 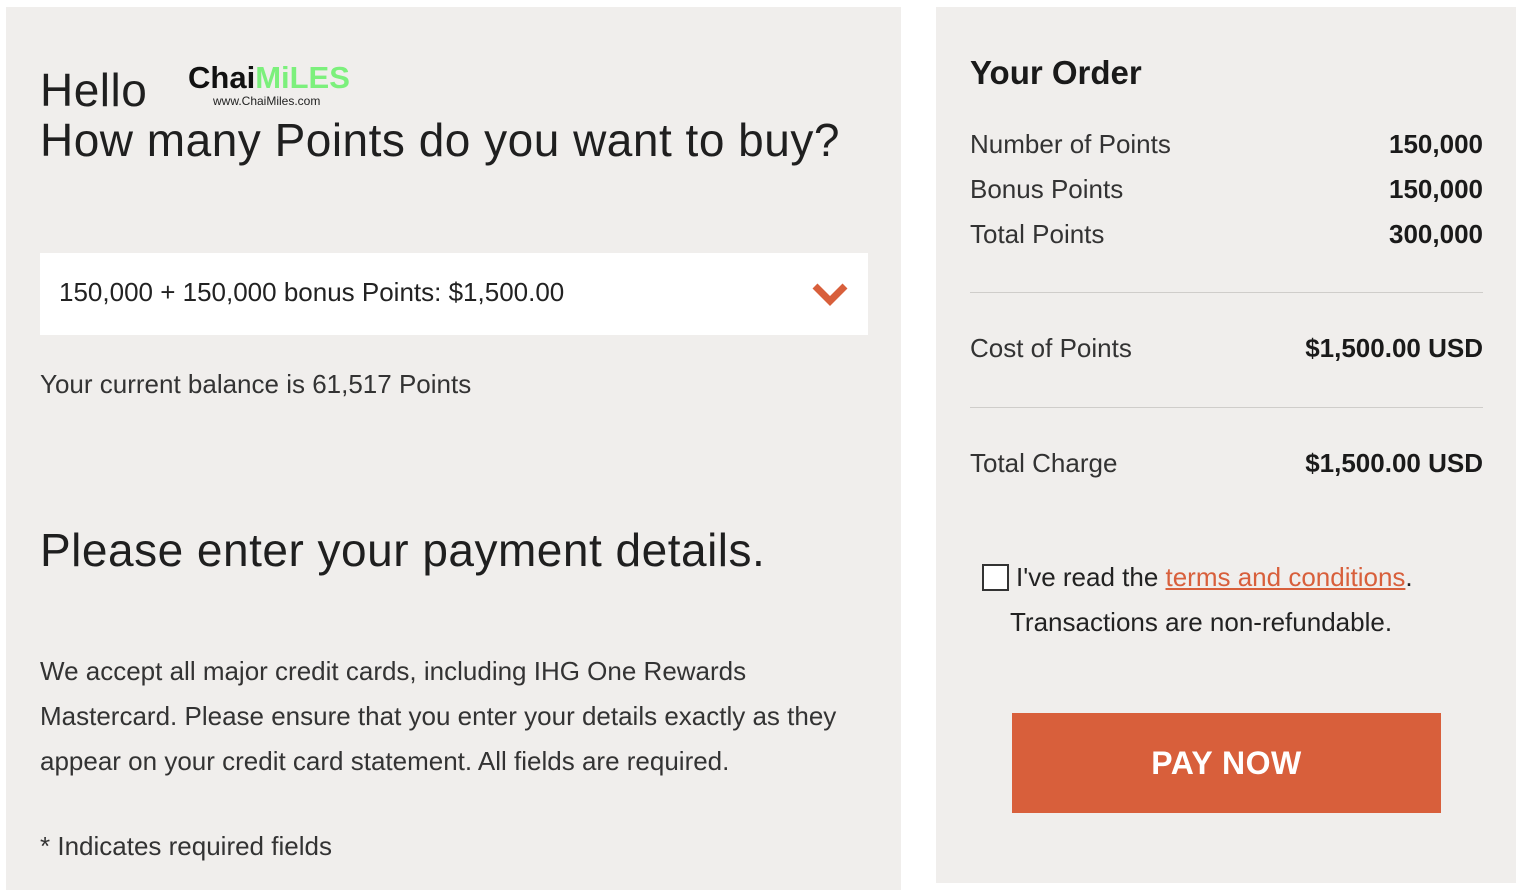 What do you see at coordinates (1047, 189) in the screenshot?
I see `bonus-points-label: Bonus Points` at bounding box center [1047, 189].